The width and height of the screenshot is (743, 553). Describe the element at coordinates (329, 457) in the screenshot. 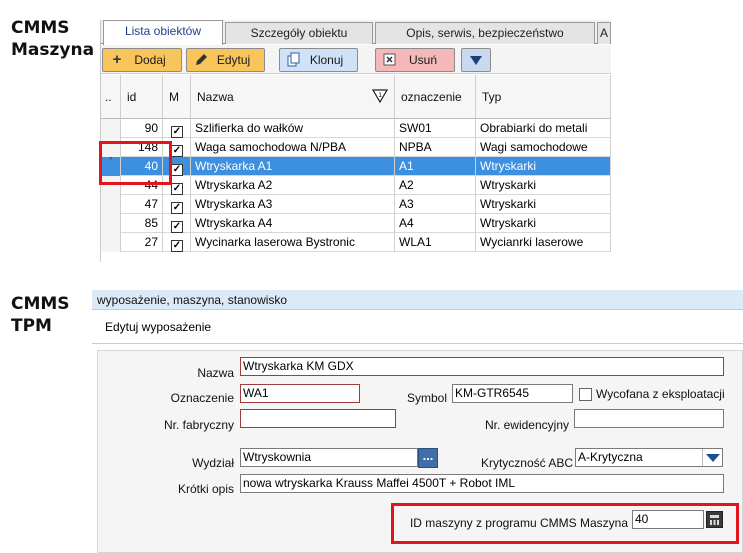

I see `wydzial-field: Wtryskownia` at that location.